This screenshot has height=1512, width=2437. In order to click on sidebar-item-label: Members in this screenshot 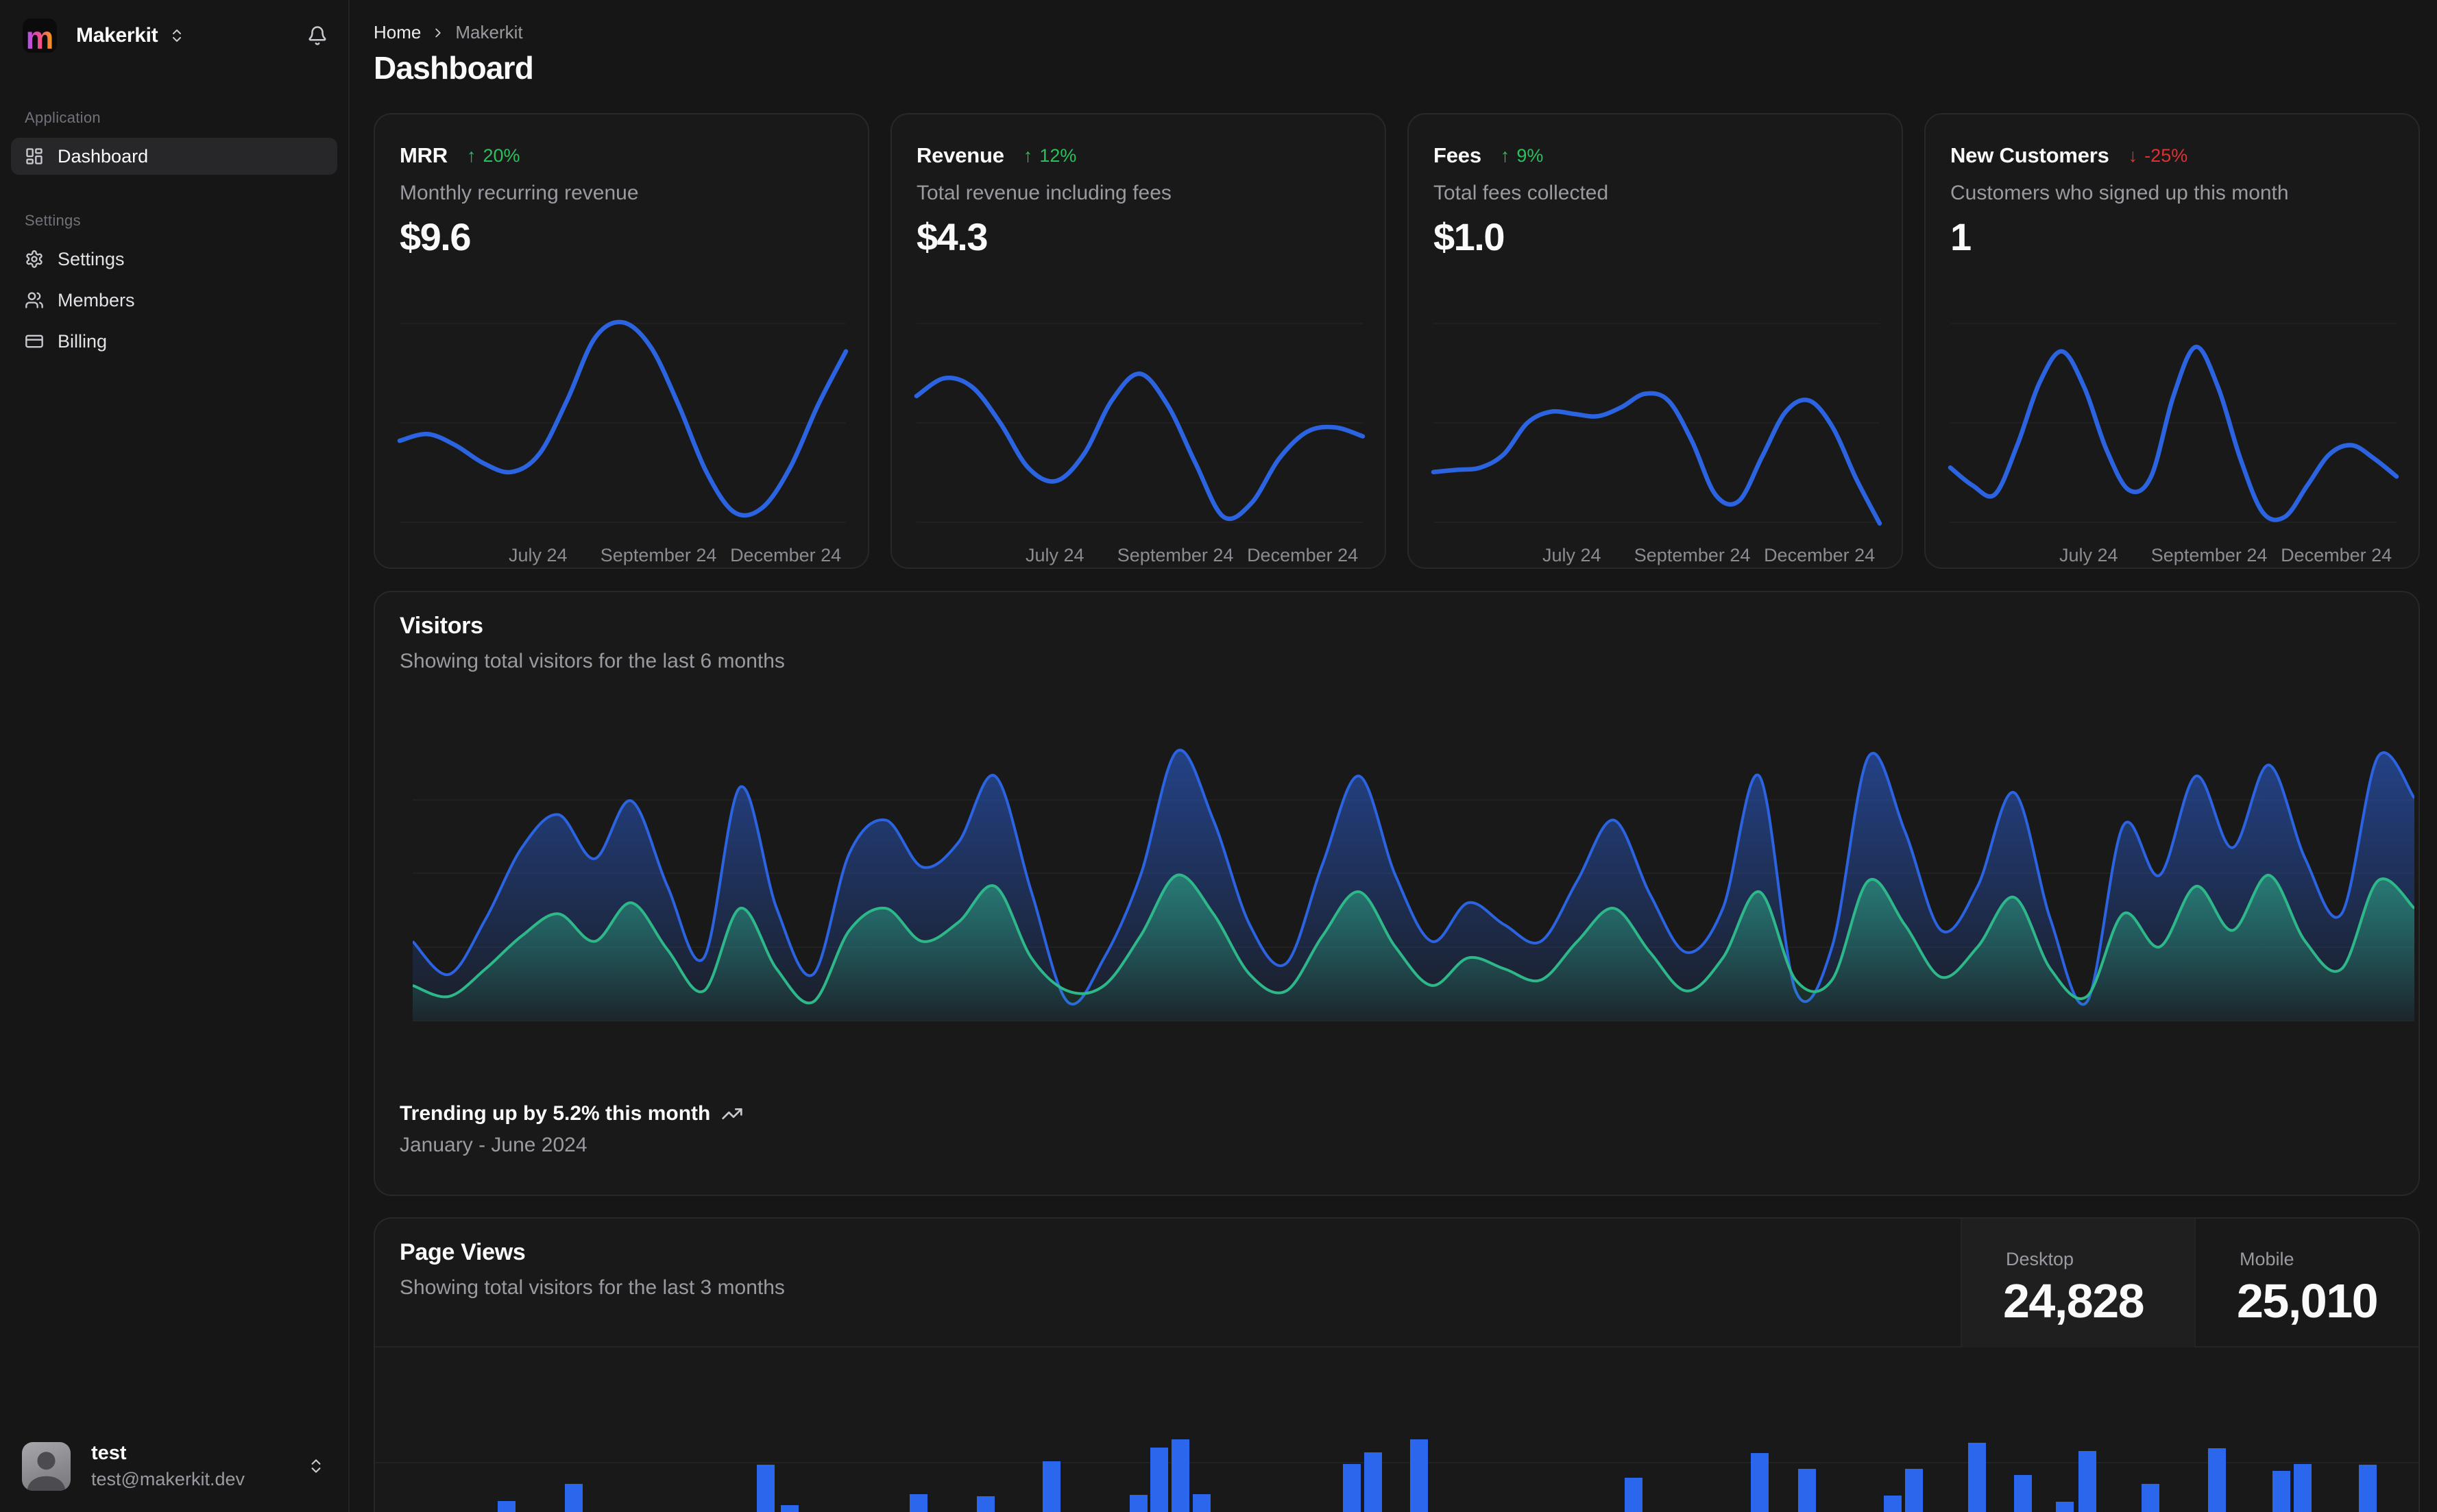, I will do `click(96, 299)`.